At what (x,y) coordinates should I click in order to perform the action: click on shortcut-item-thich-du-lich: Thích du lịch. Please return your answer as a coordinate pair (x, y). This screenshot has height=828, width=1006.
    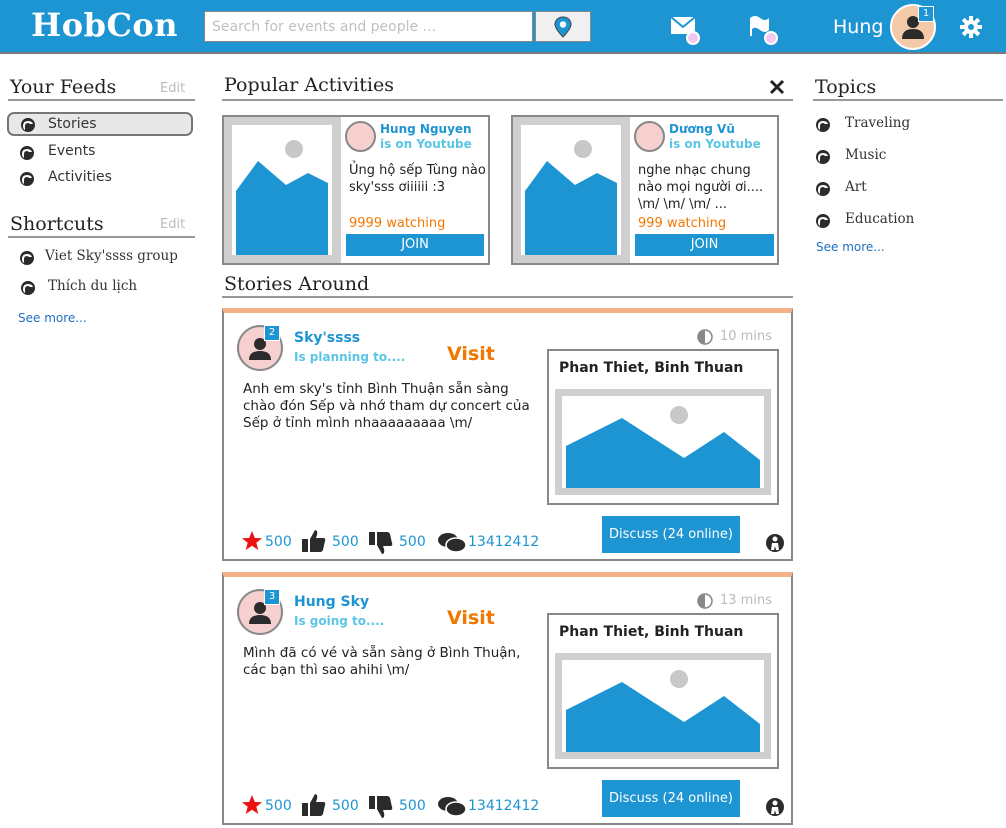
    Looking at the image, I should click on (103, 287).